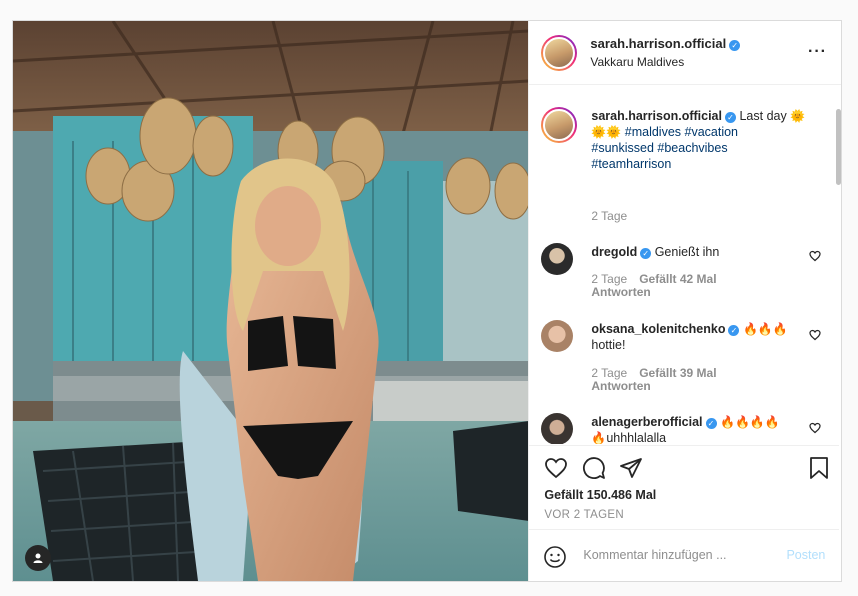  I want to click on heart-icon, so click(556, 468).